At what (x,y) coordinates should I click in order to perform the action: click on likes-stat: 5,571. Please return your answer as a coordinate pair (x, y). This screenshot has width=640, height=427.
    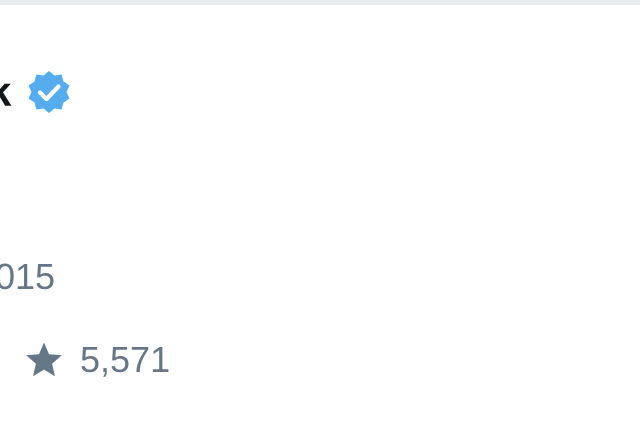
    Looking at the image, I should click on (97, 360).